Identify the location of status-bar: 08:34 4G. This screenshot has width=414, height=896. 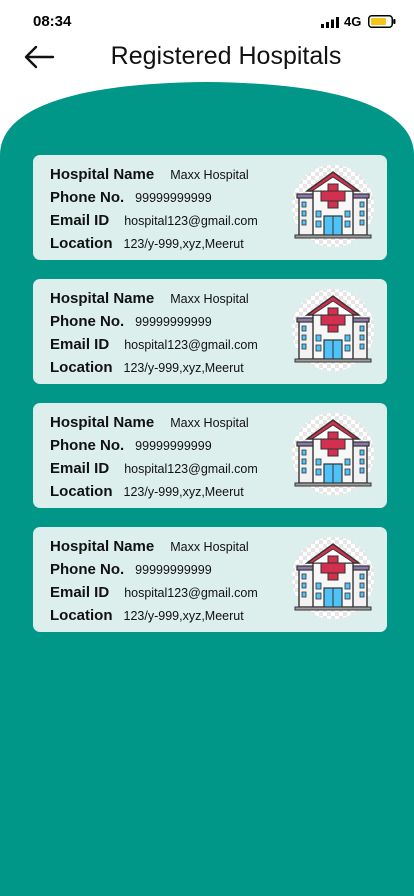
(207, 20).